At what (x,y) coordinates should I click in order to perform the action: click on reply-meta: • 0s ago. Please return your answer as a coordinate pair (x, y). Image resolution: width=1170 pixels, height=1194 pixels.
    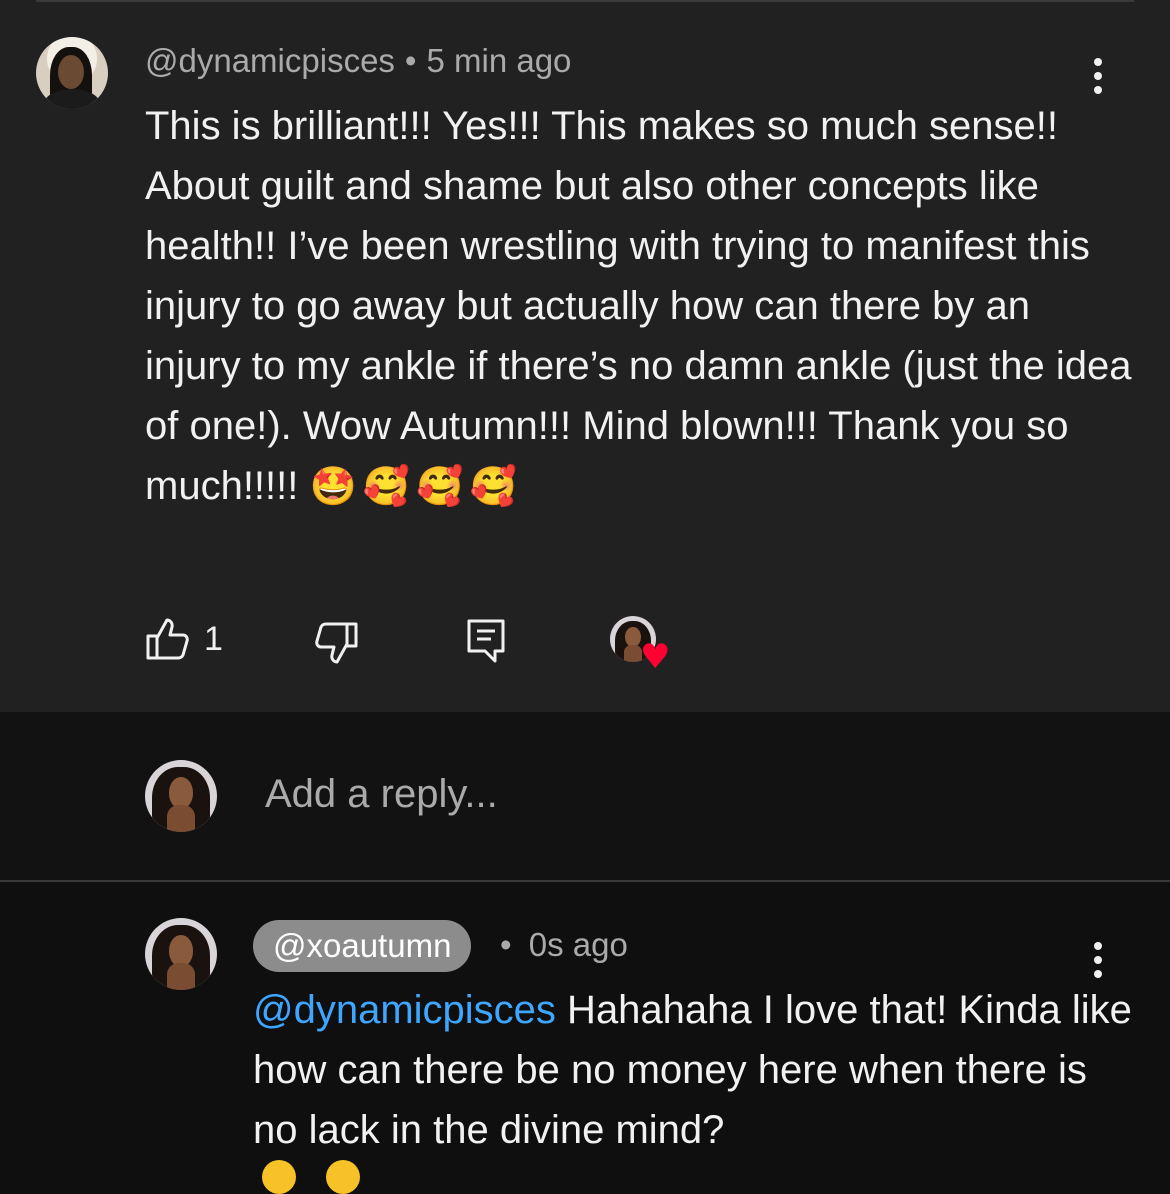
    Looking at the image, I should click on (564, 945).